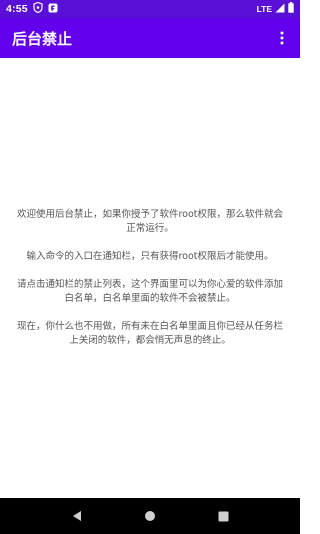 This screenshot has height=534, width=320. I want to click on back-icon, so click(77, 516).